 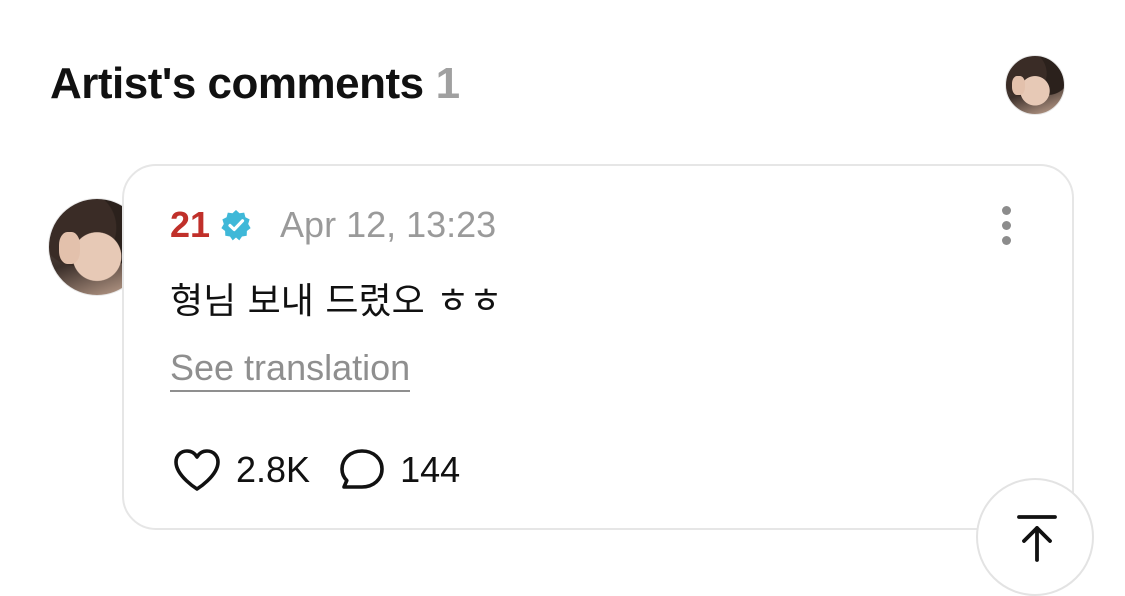 I want to click on verified-badge-icon, so click(x=236, y=225).